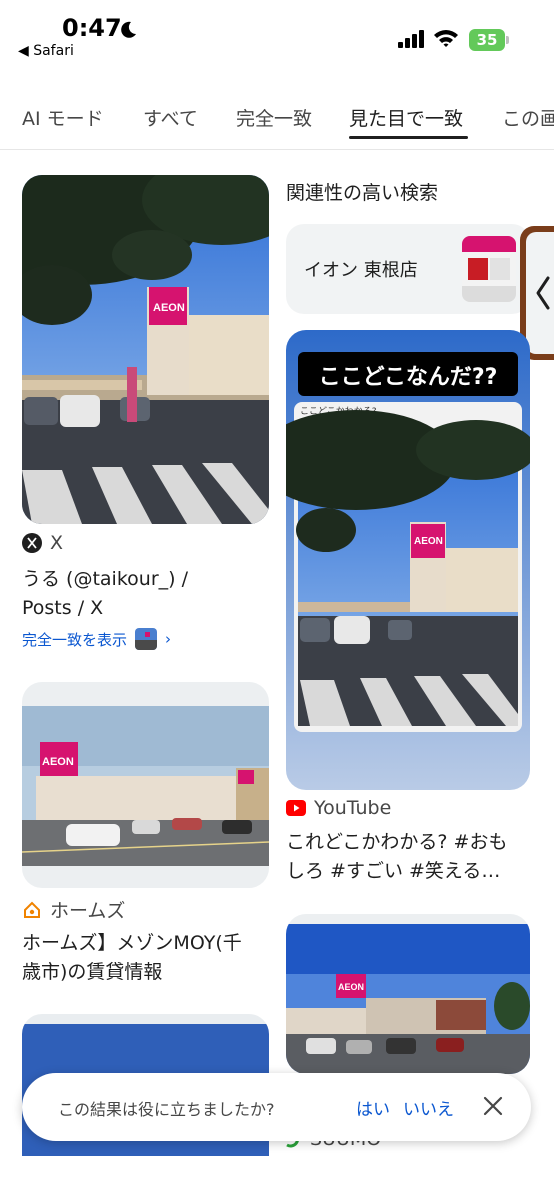  I want to click on signal-icon, so click(411, 39).